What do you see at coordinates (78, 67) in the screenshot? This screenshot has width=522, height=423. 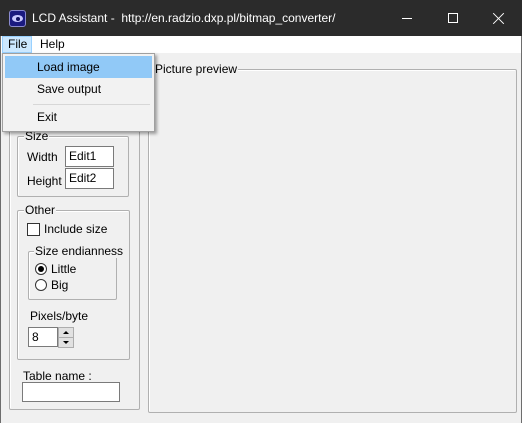 I see `menu-item-load-image: Load image` at bounding box center [78, 67].